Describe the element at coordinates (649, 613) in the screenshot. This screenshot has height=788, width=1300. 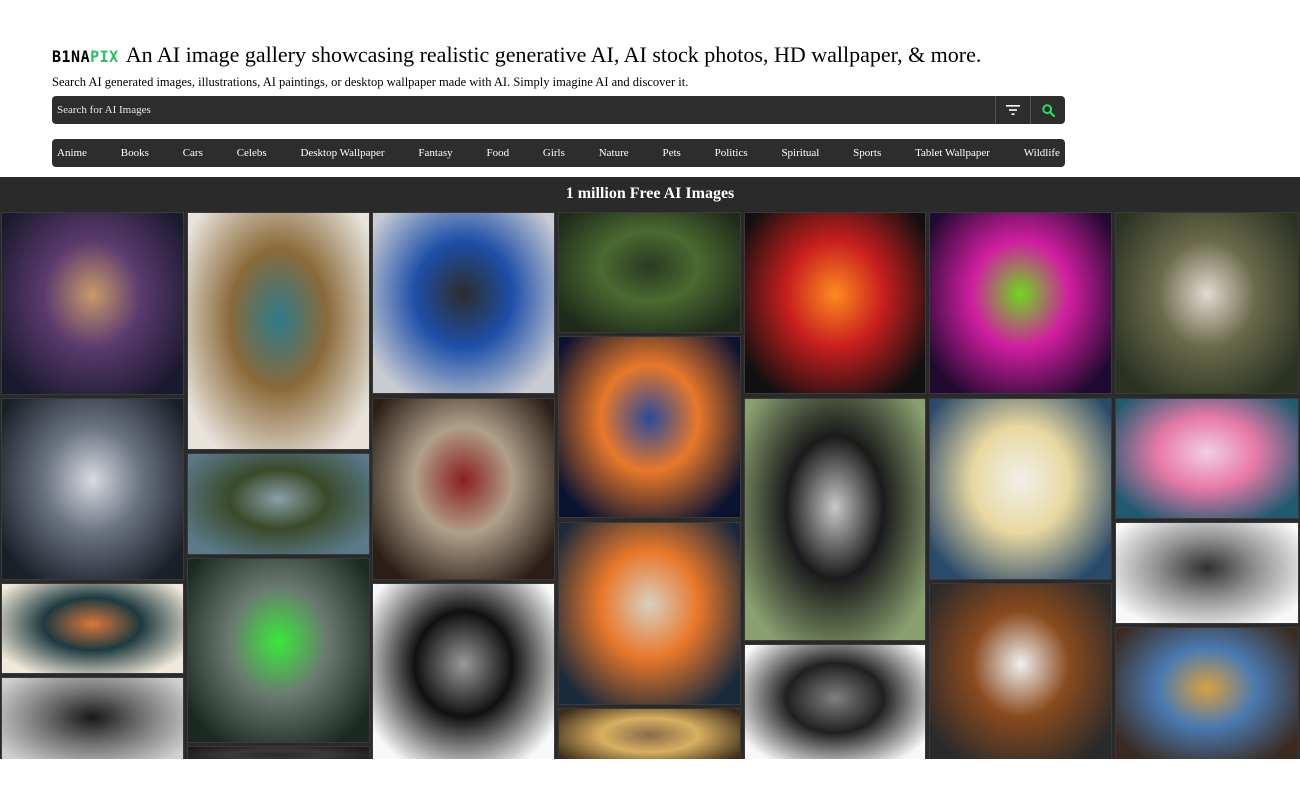
I see `gallery-image-abstract-explosion` at that location.